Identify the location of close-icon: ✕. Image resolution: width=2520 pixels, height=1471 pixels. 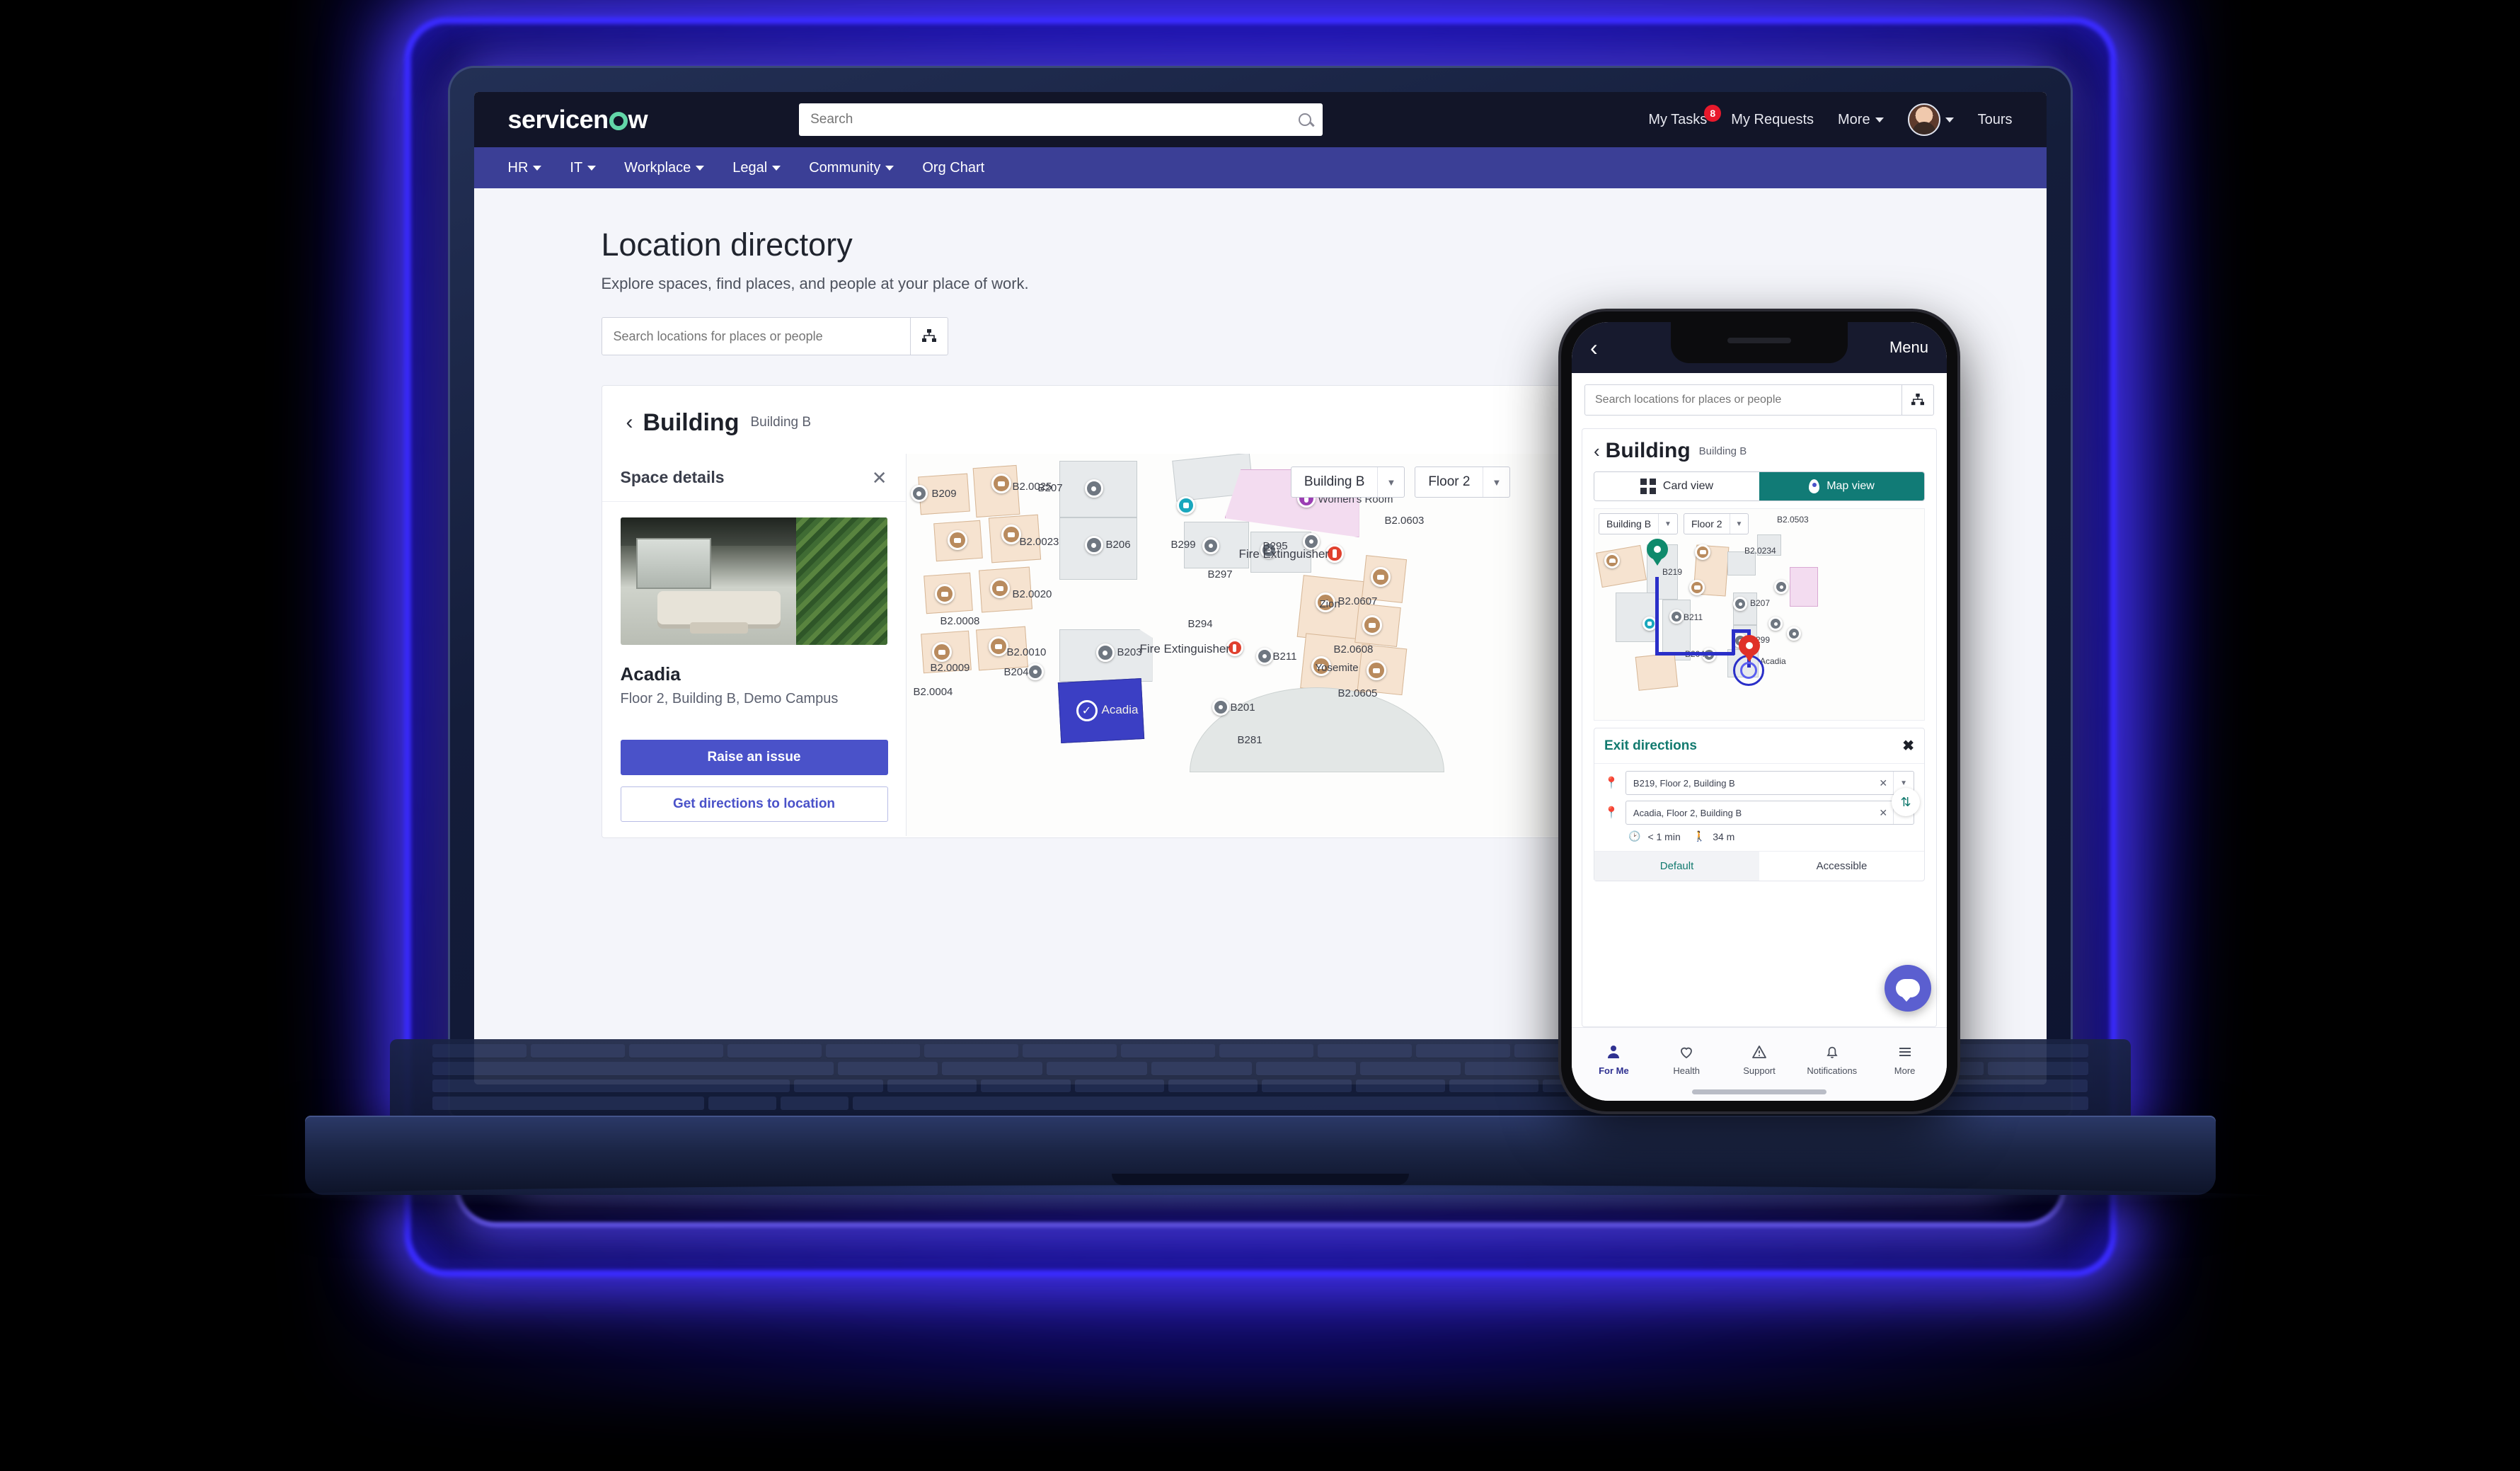
(880, 478).